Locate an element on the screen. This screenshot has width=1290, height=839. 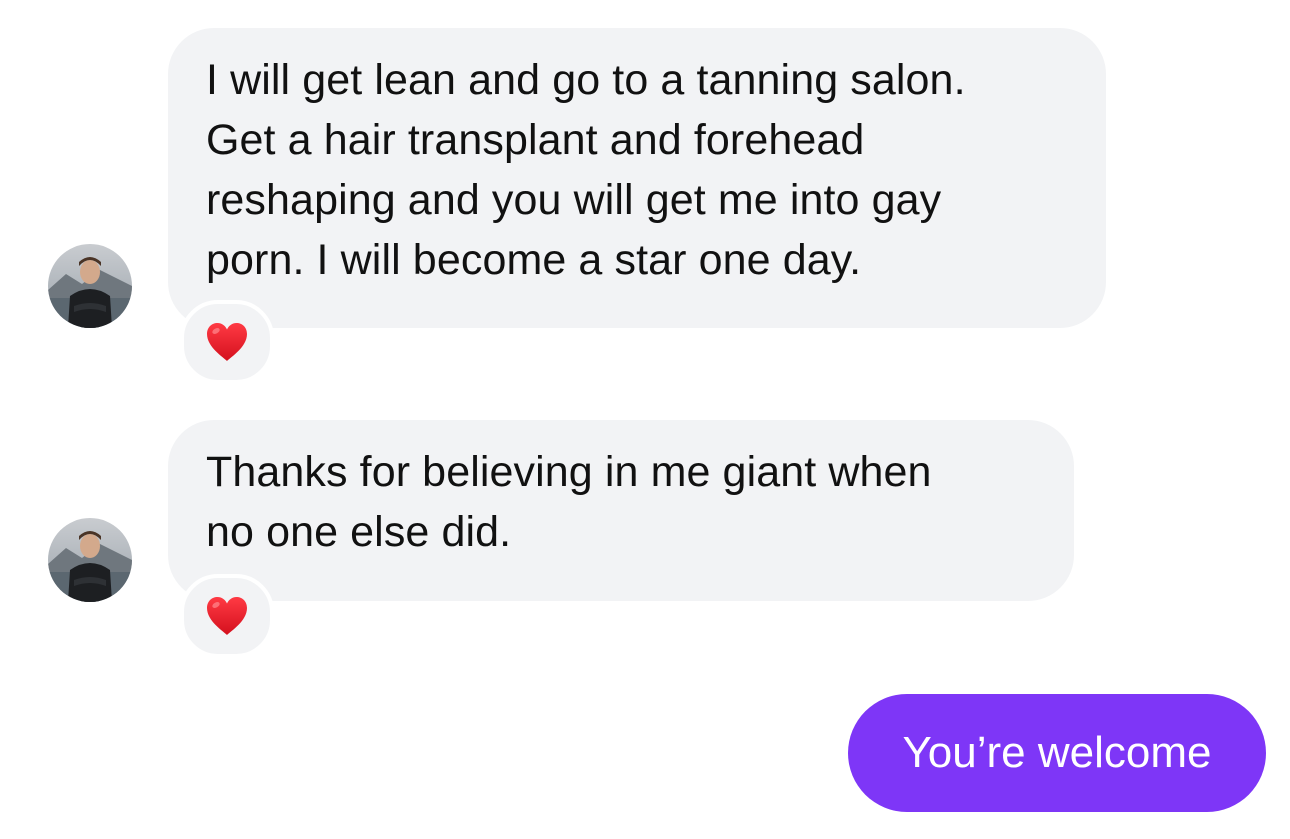
message-text-line: porn. I will become a star one day. is located at coordinates (534, 260).